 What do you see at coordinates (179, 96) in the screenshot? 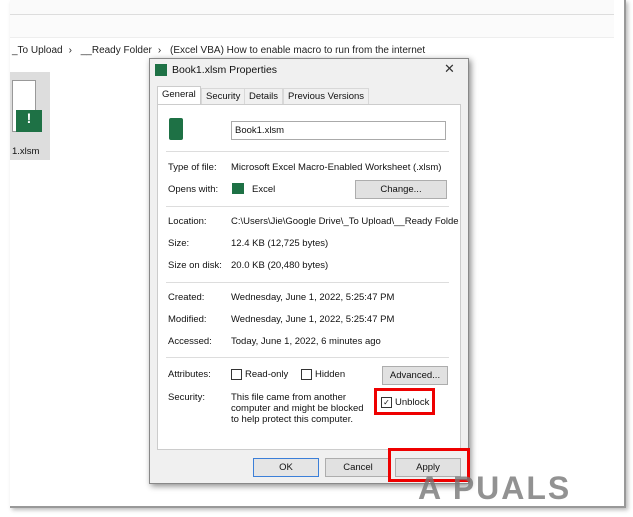
I see `tab-general: General` at bounding box center [179, 96].